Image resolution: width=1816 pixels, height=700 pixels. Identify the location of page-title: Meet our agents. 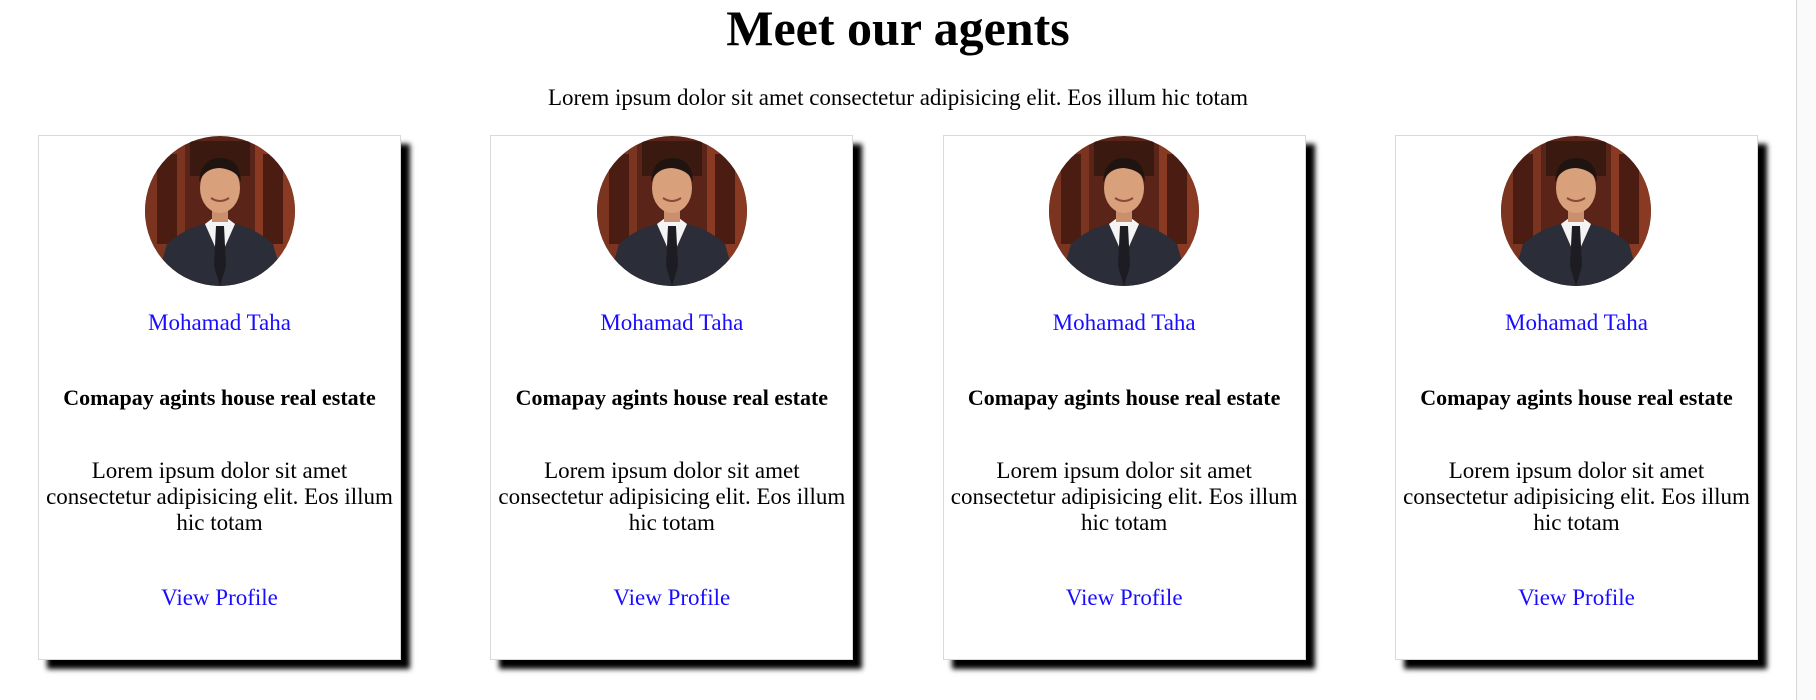
(898, 28).